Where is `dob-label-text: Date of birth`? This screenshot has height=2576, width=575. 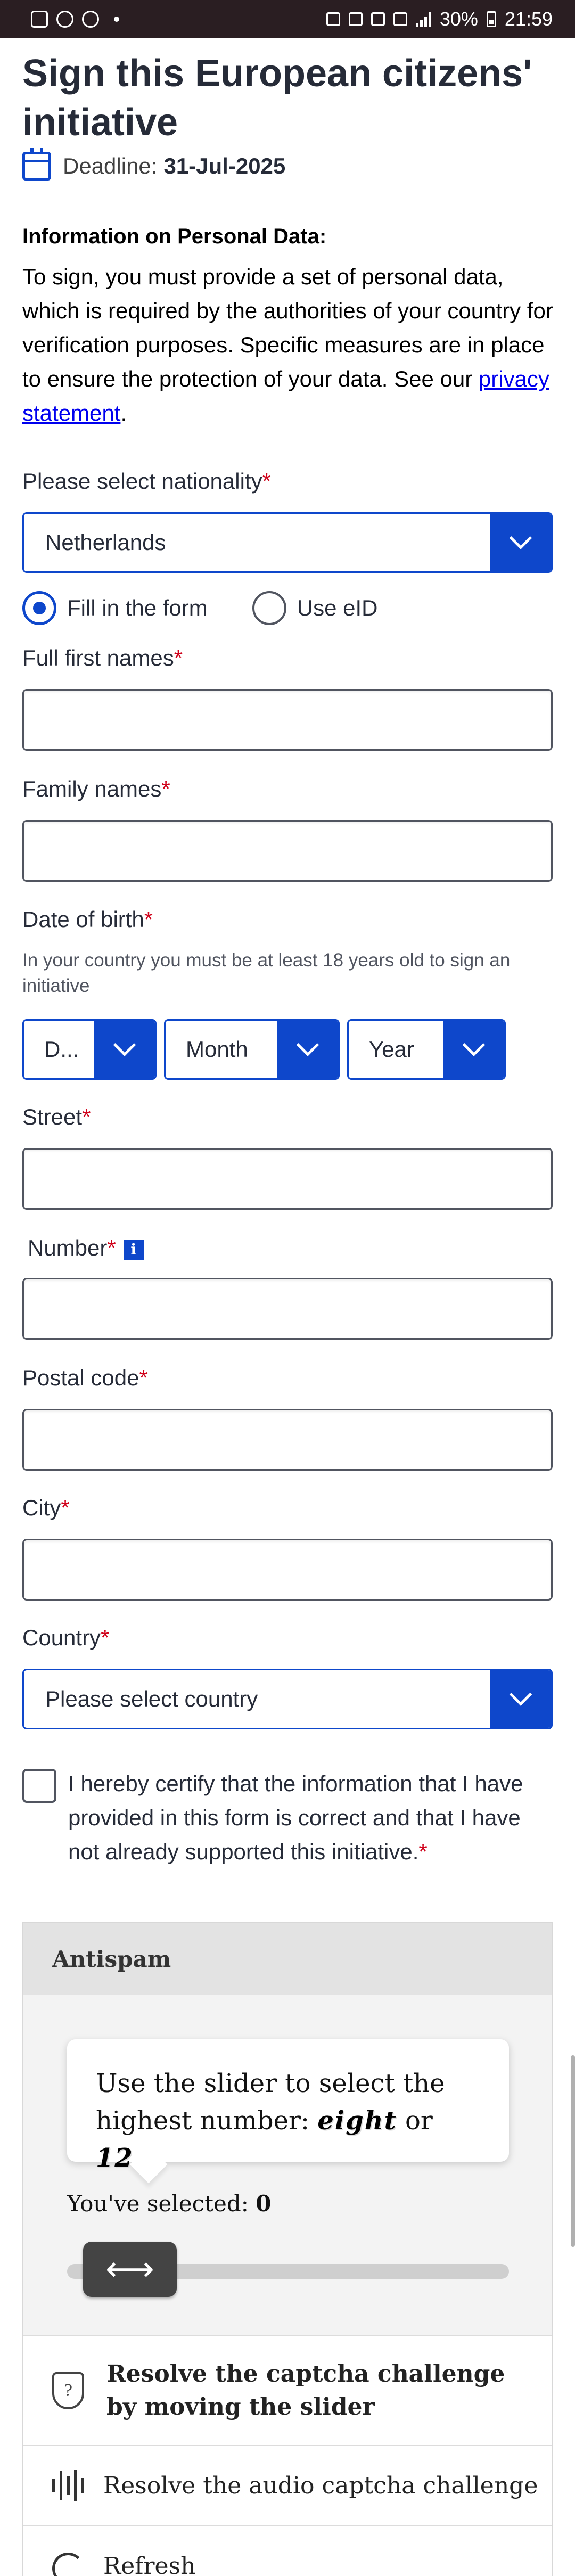 dob-label-text: Date of birth is located at coordinates (83, 919).